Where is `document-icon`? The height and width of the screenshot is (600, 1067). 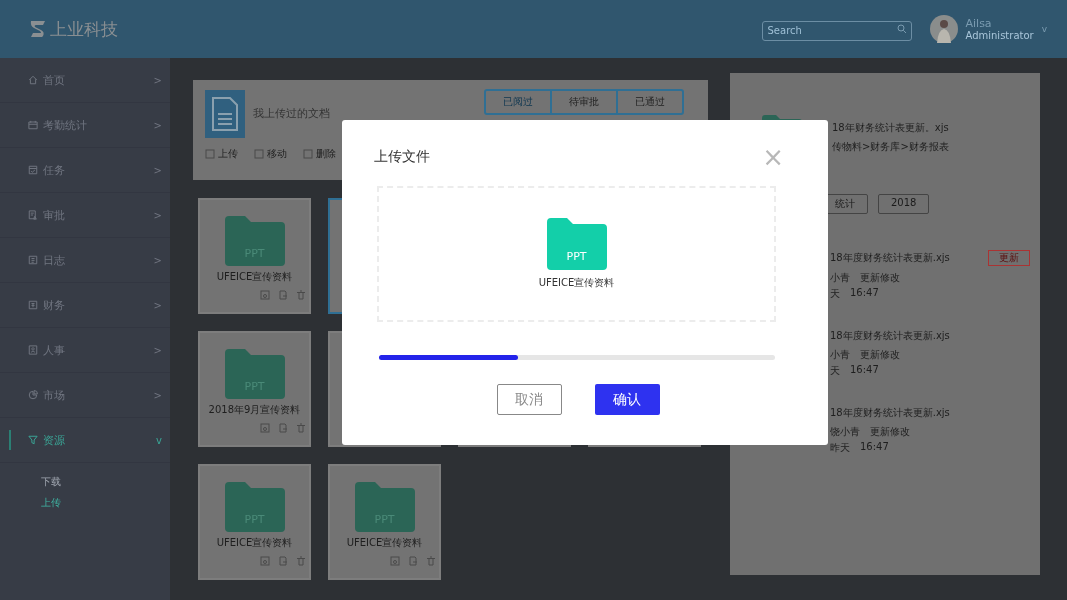 document-icon is located at coordinates (225, 114).